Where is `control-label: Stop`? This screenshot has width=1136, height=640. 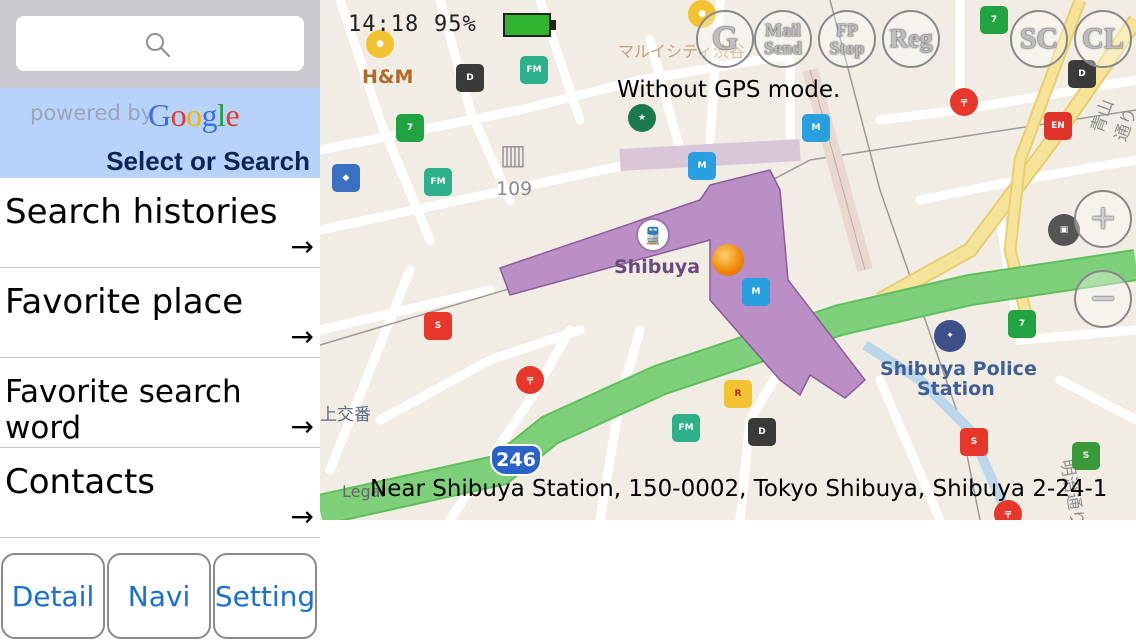
control-label: Stop is located at coordinates (847, 48).